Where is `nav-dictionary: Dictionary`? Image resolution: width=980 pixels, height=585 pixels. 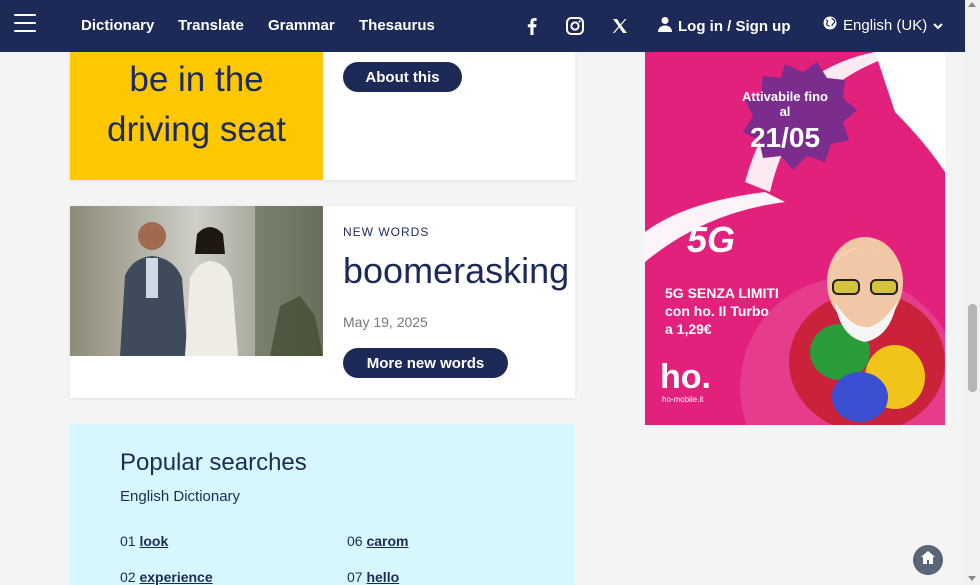
nav-dictionary: Dictionary is located at coordinates (117, 25).